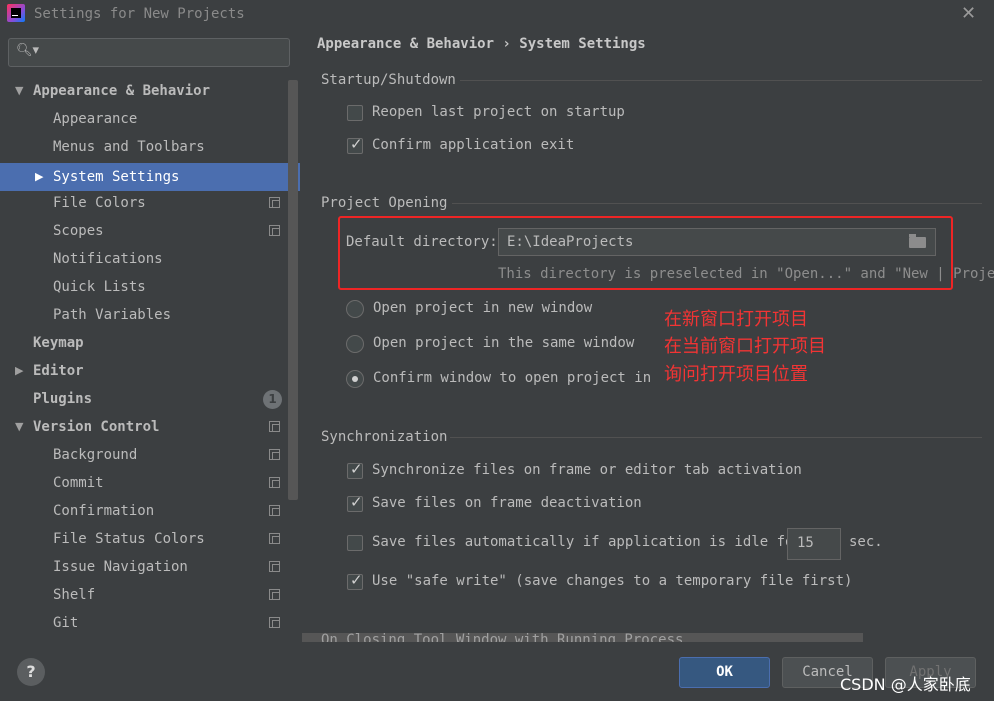 The height and width of the screenshot is (701, 994). I want to click on updates-badge: 1, so click(272, 399).